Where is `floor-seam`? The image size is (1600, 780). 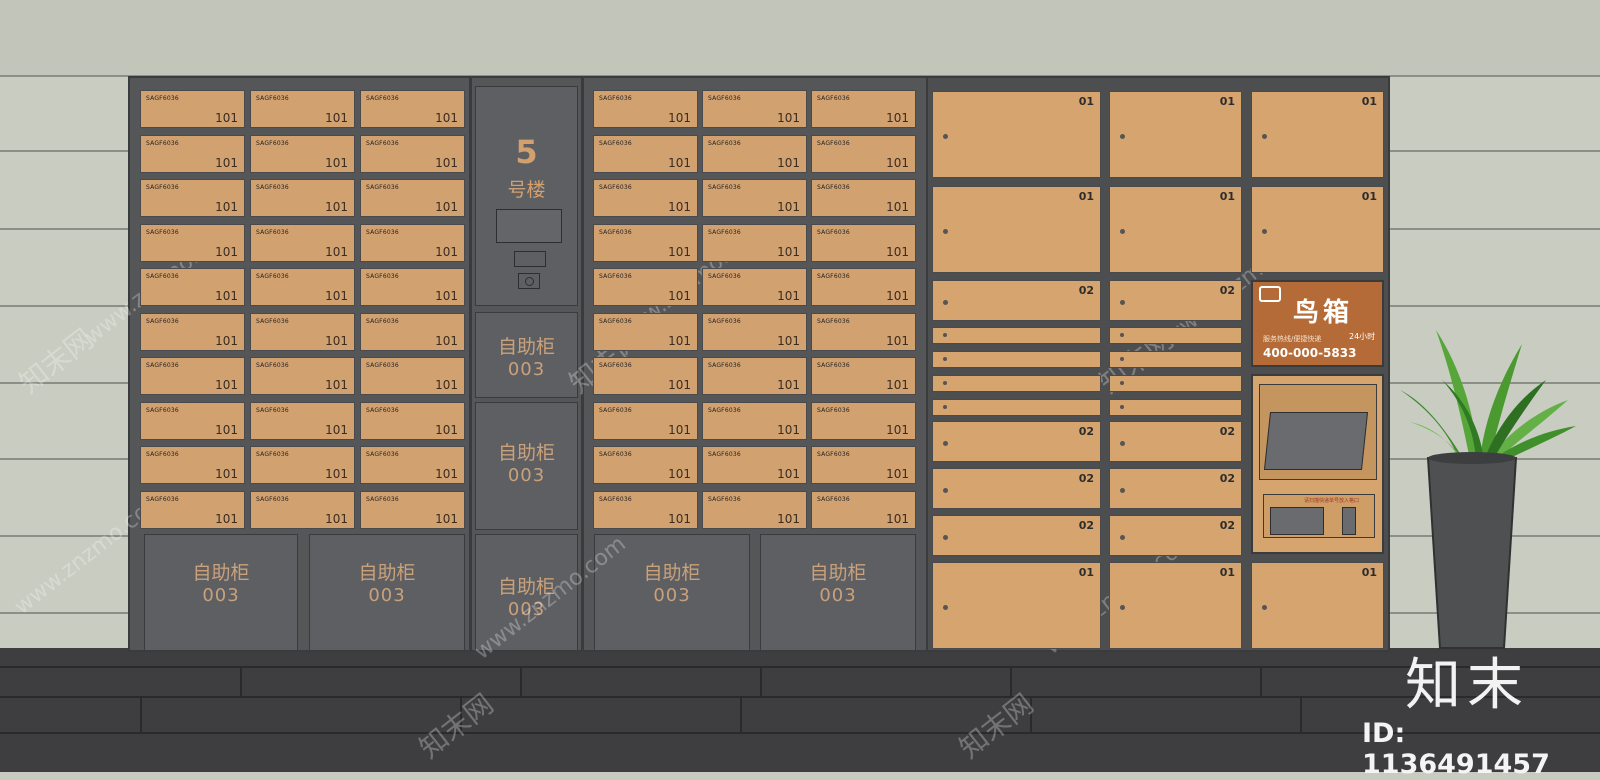
floor-seam is located at coordinates (1301, 714).